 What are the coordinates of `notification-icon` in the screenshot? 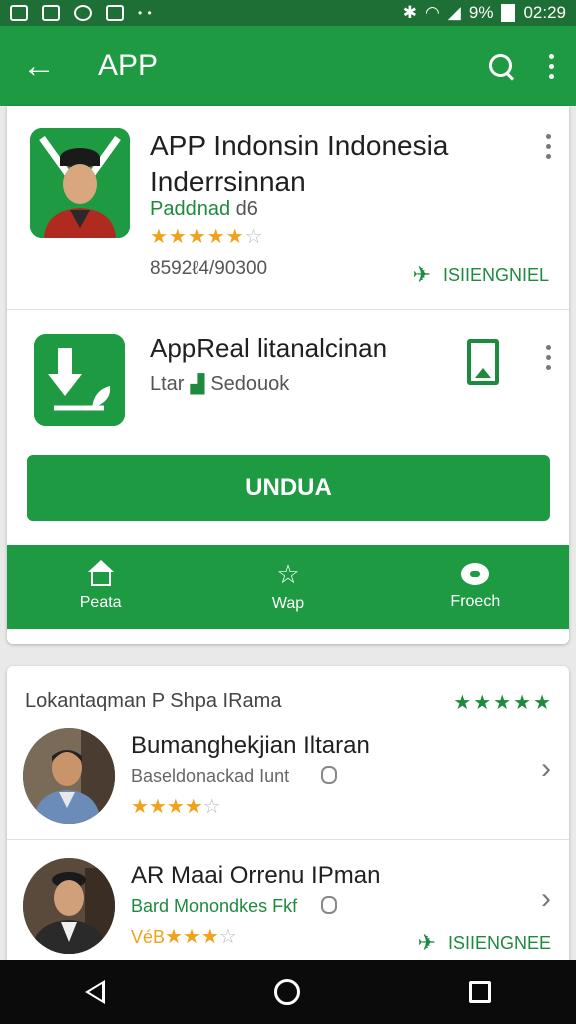 It's located at (19, 13).